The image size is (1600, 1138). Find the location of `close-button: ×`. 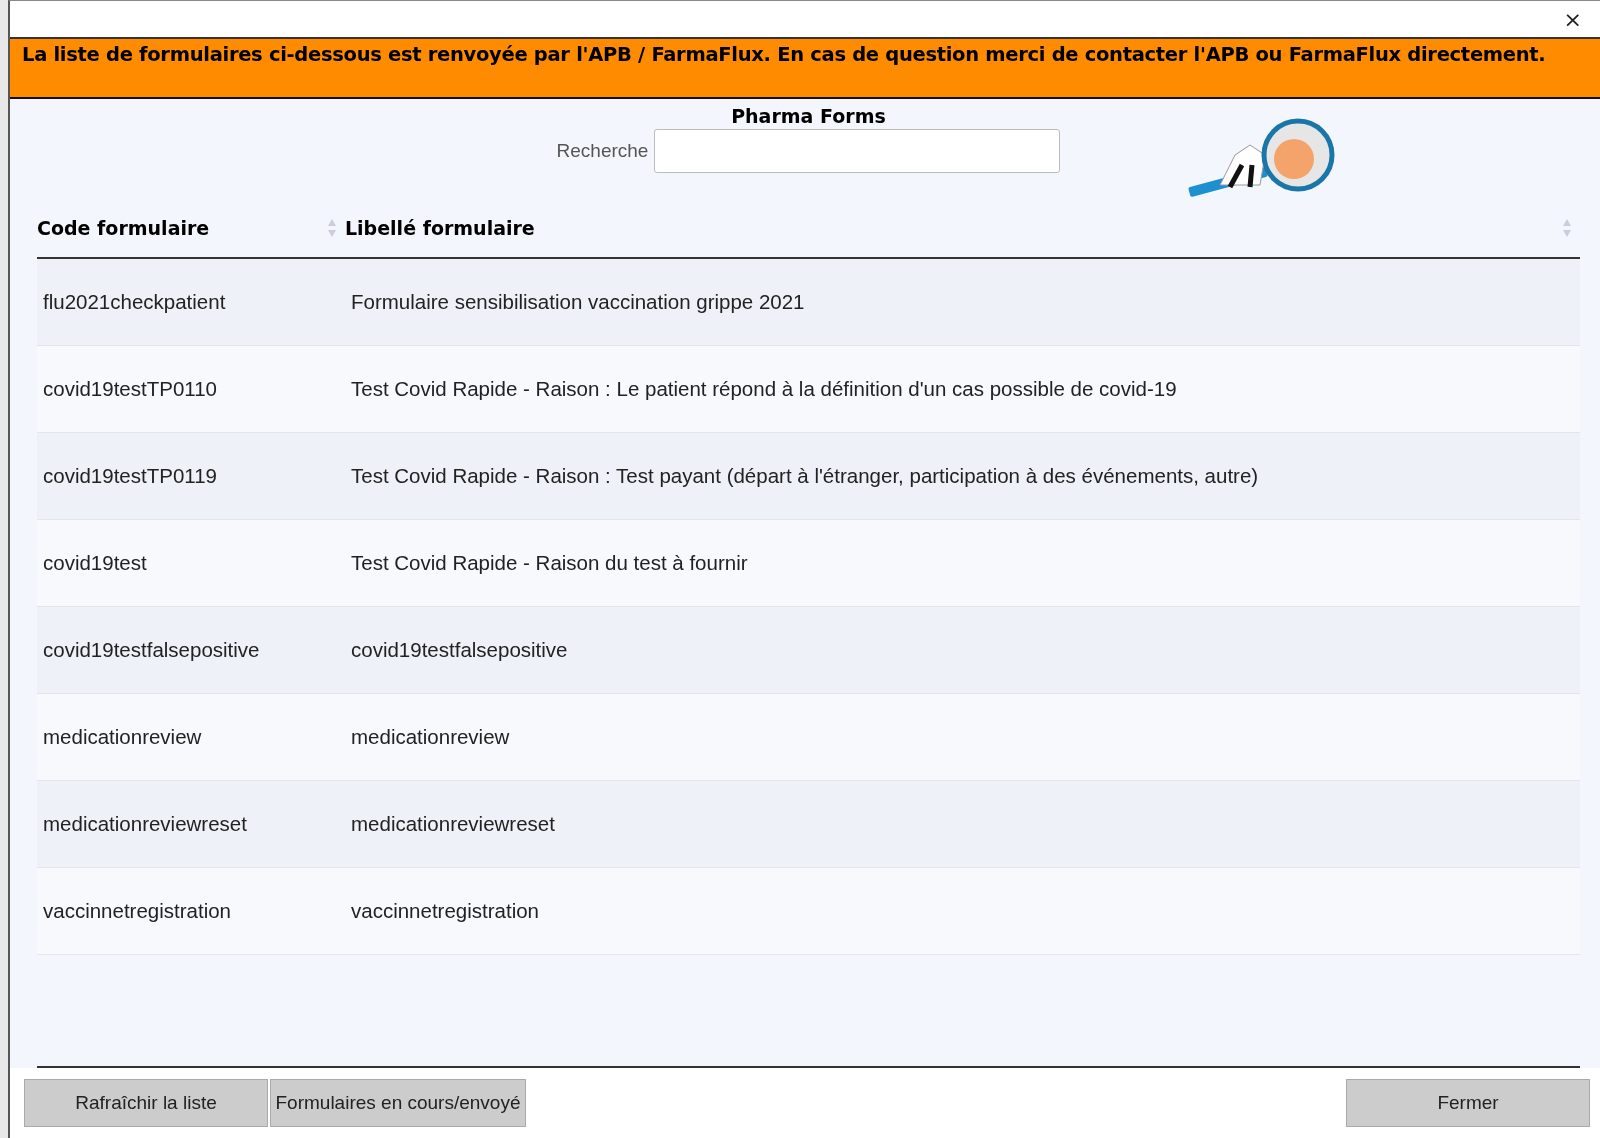

close-button: × is located at coordinates (1572, 19).